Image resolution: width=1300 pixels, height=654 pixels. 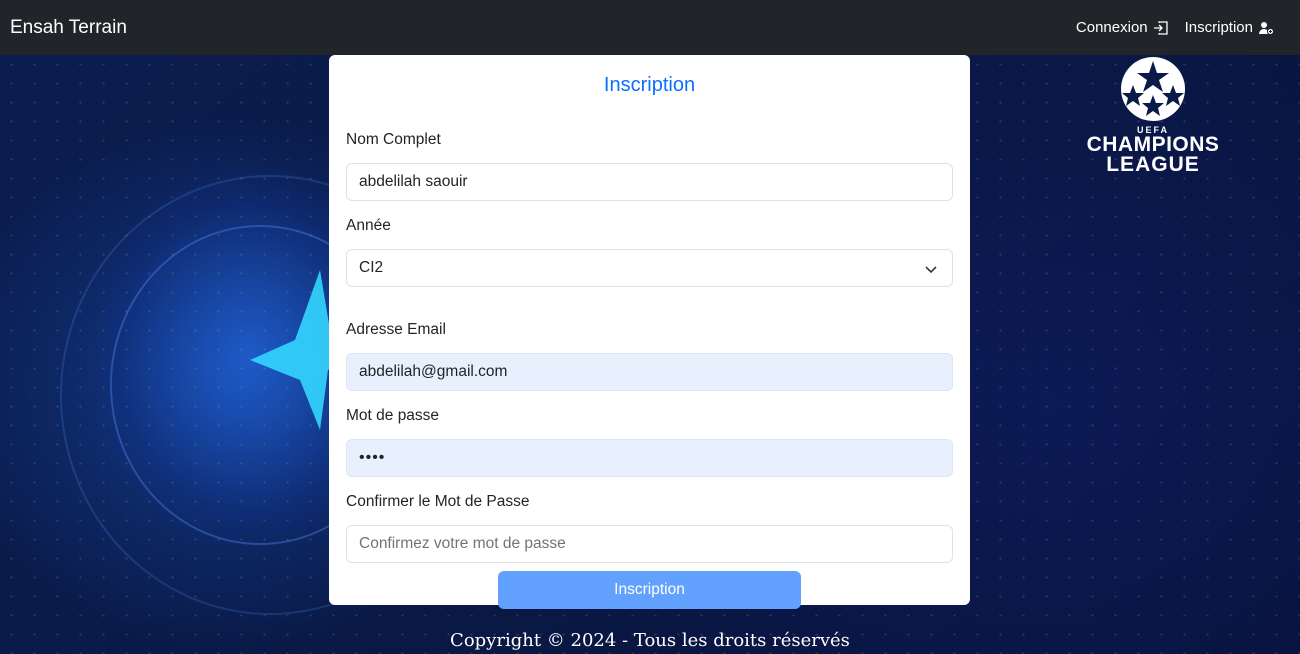 What do you see at coordinates (372, 457) in the screenshot?
I see `password-value: ••••` at bounding box center [372, 457].